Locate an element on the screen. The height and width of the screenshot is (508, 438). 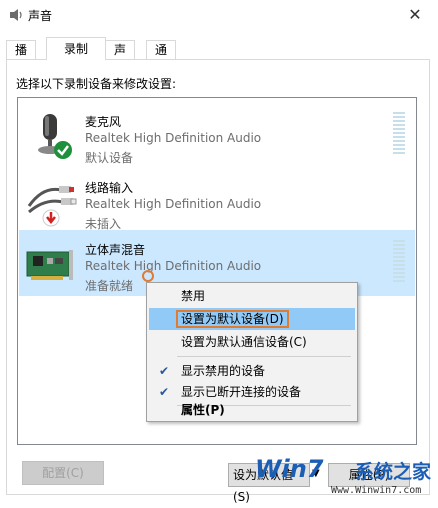
menu-item-disable: 禁用 is located at coordinates (252, 296).